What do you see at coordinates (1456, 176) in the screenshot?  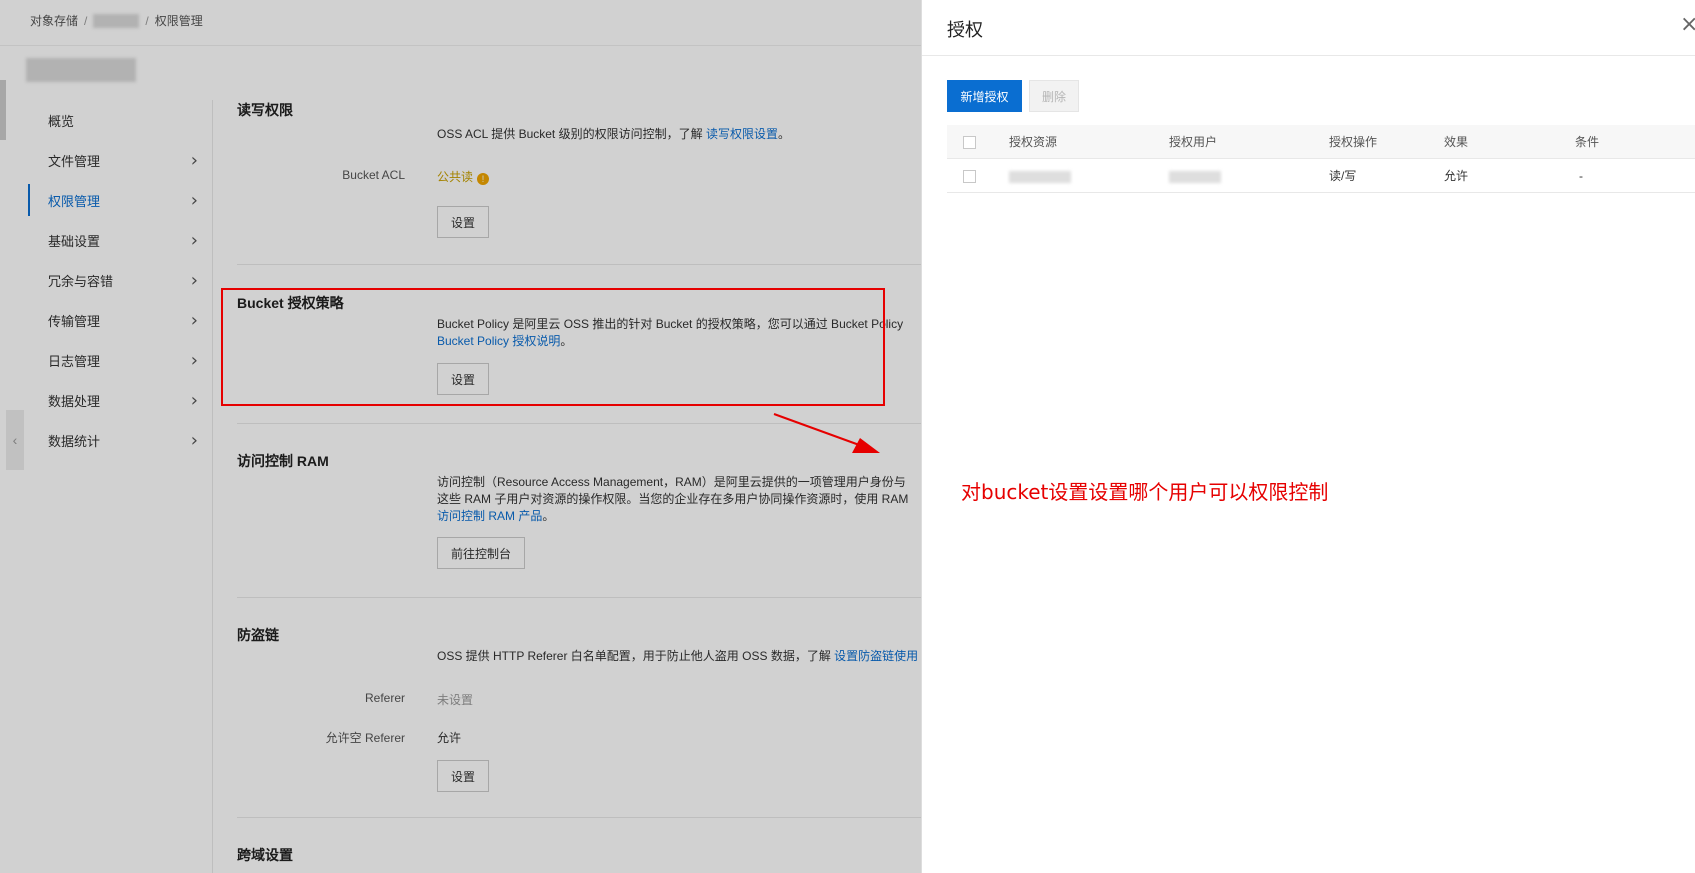 I see `row-effect: 允许` at bounding box center [1456, 176].